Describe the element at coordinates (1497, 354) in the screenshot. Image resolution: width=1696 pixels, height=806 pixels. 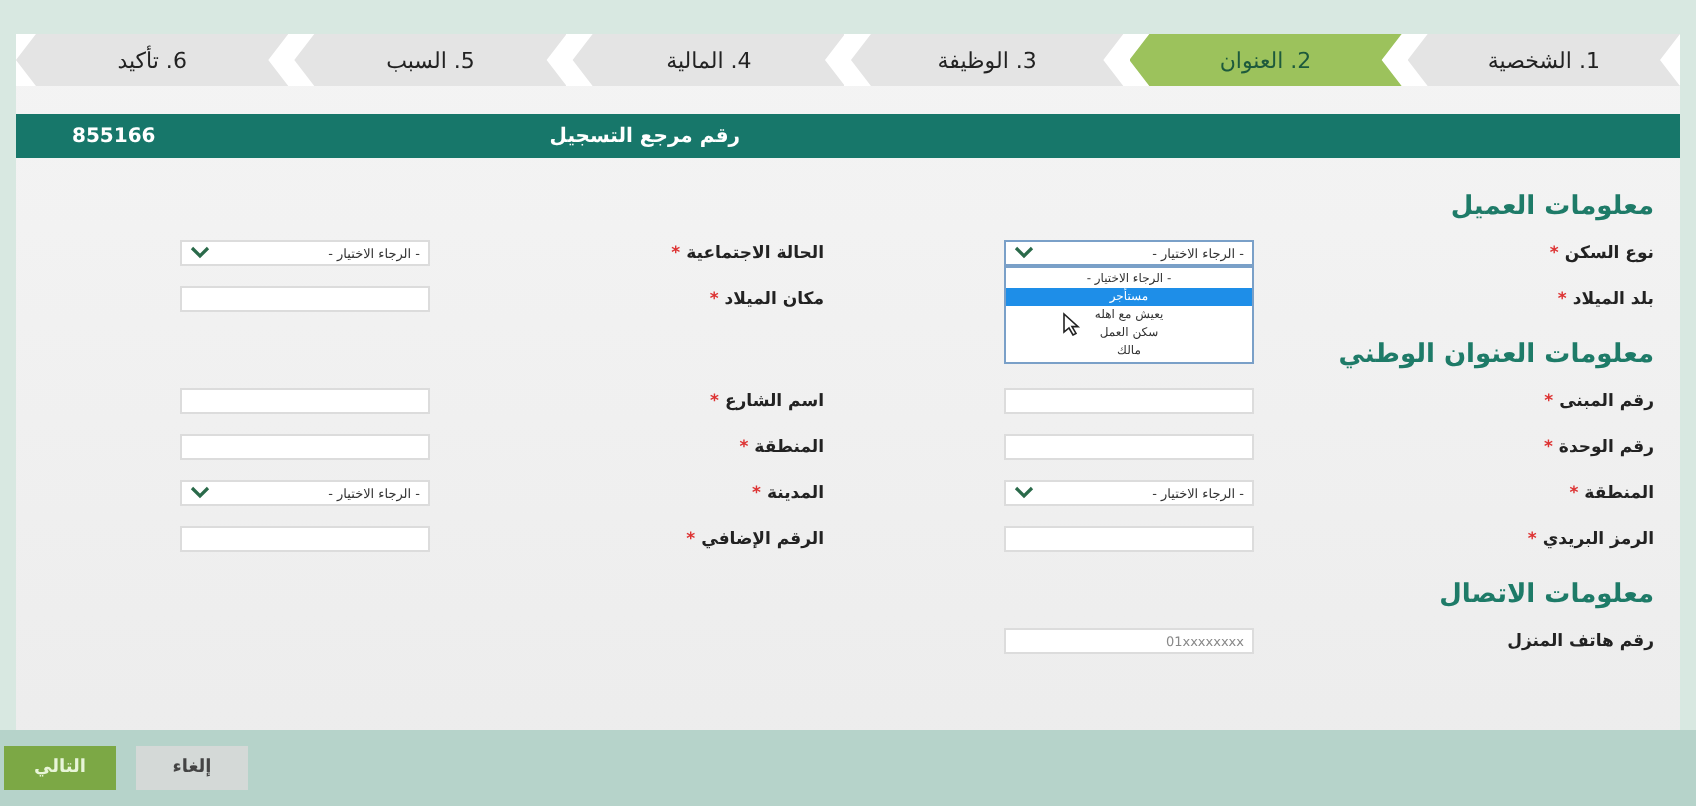
I see `section-title: معلومات العنوان الوطني` at that location.